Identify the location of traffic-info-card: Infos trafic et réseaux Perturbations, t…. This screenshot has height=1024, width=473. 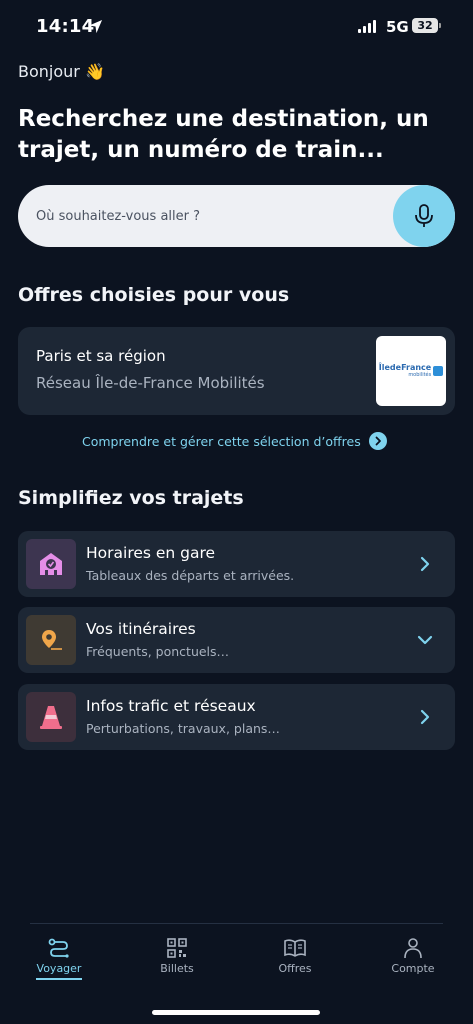
(236, 717).